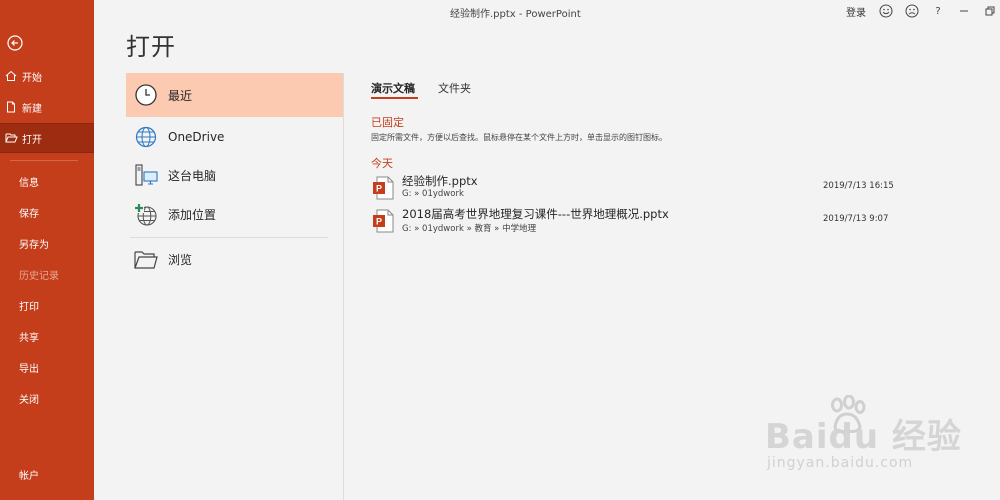 This screenshot has width=1000, height=500. Describe the element at coordinates (47, 305) in the screenshot. I see `nav-item-print: 打印` at that location.